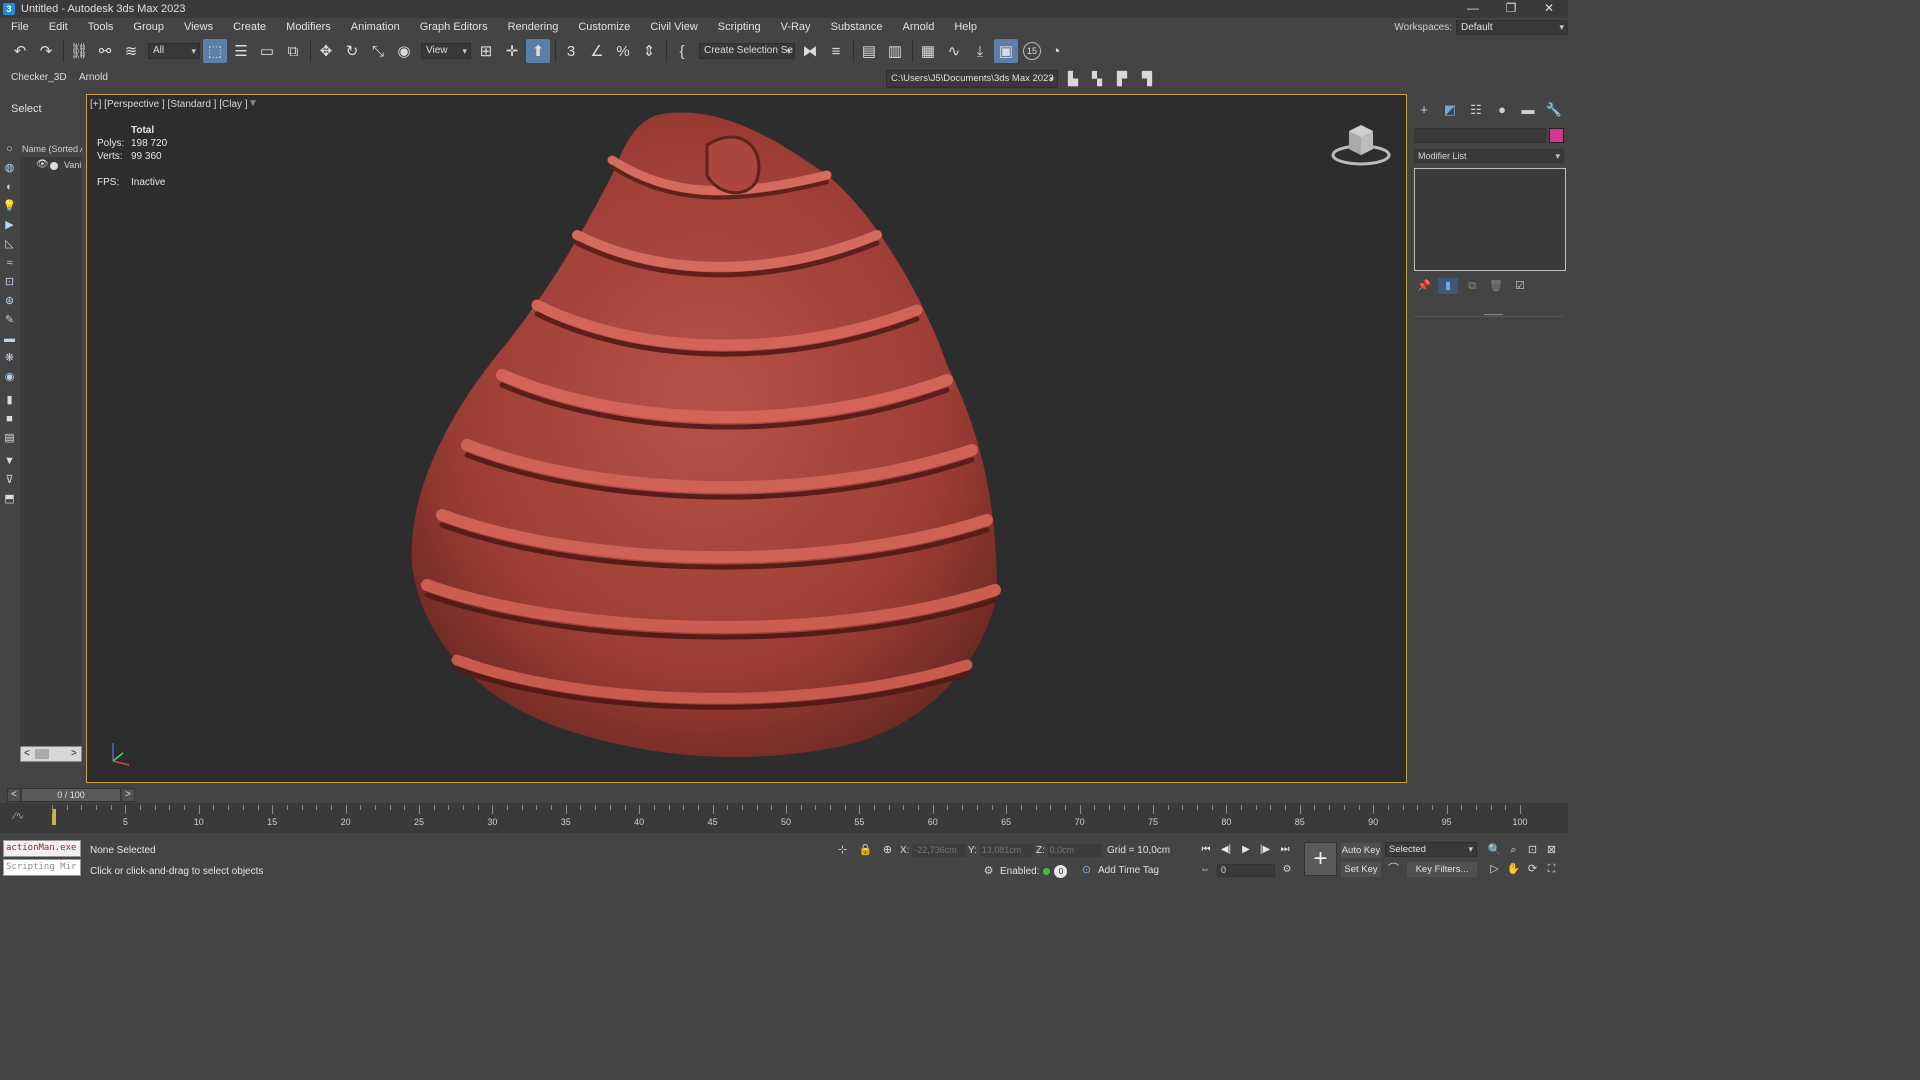 The width and height of the screenshot is (1920, 1080). I want to click on undo-icon: ↶, so click(20, 51).